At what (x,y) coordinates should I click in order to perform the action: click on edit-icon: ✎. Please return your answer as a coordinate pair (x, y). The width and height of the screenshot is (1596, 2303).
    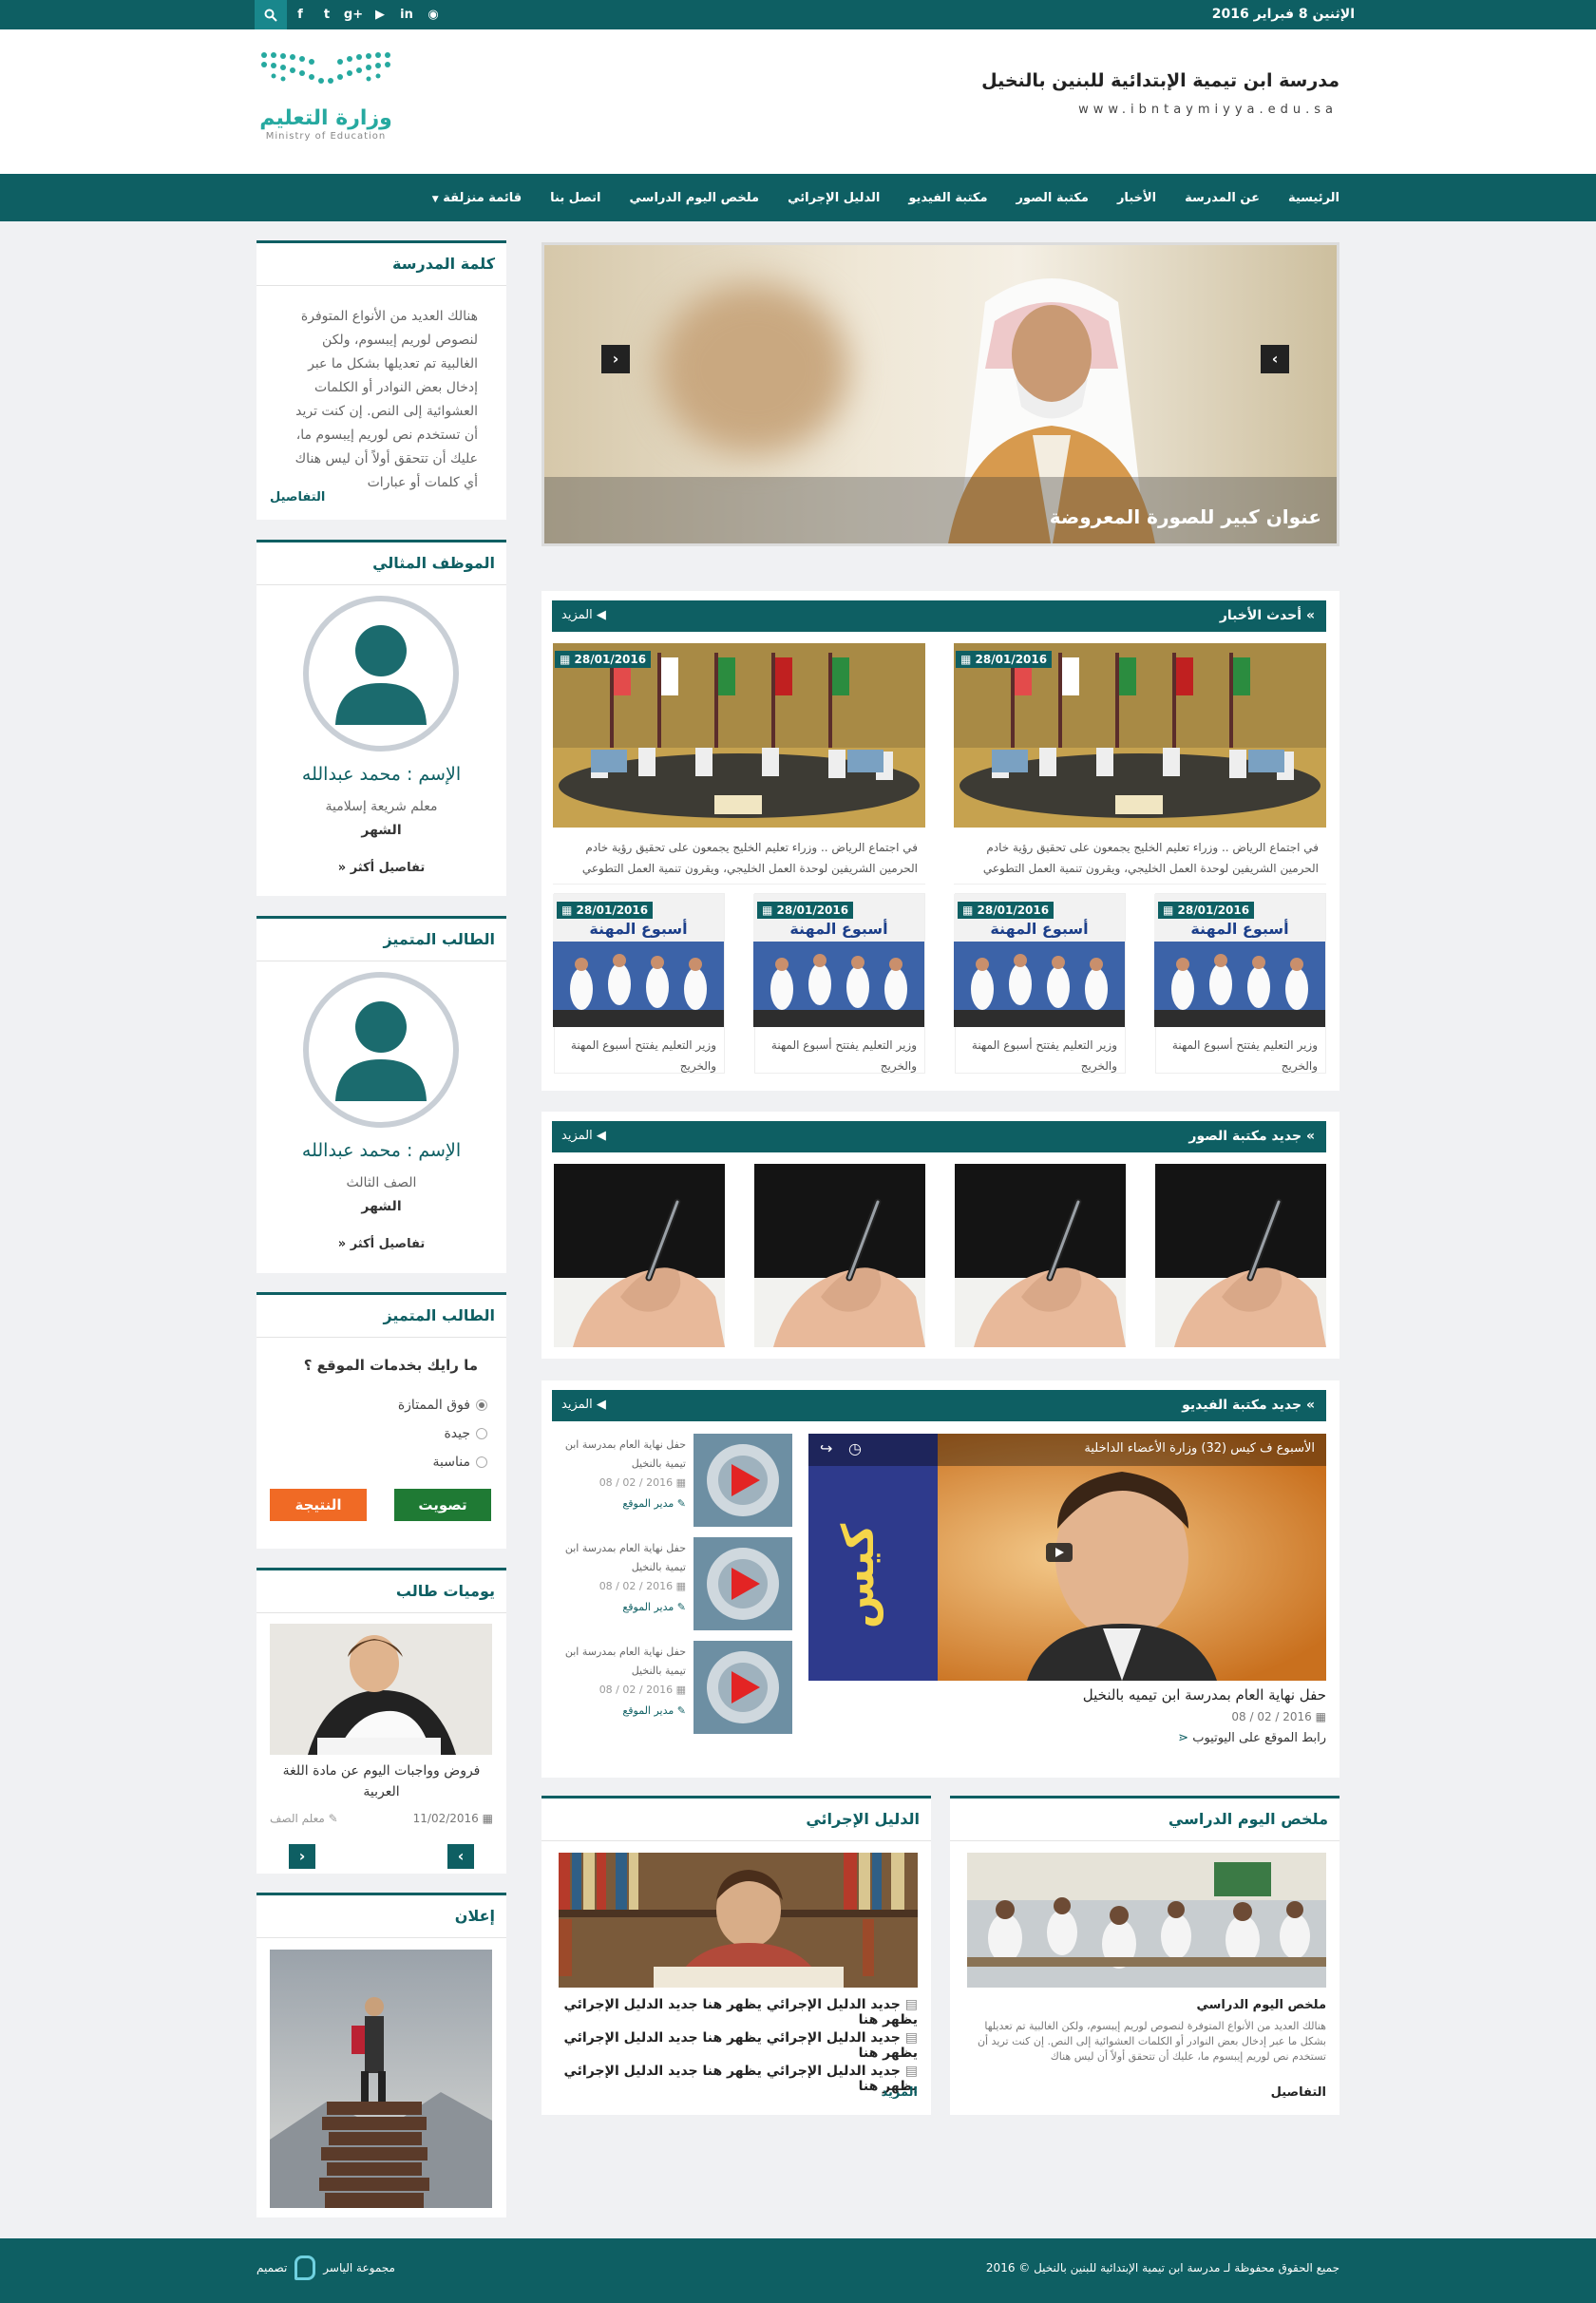
    Looking at the image, I should click on (681, 1503).